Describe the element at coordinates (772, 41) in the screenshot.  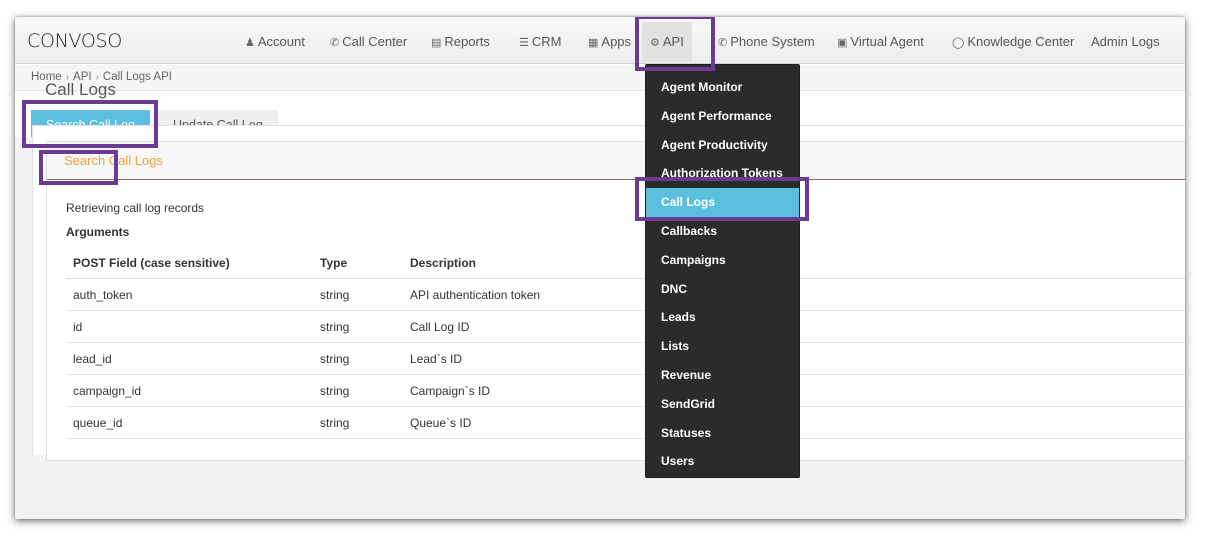
I see `nav-phone-system-label: Phone System` at that location.